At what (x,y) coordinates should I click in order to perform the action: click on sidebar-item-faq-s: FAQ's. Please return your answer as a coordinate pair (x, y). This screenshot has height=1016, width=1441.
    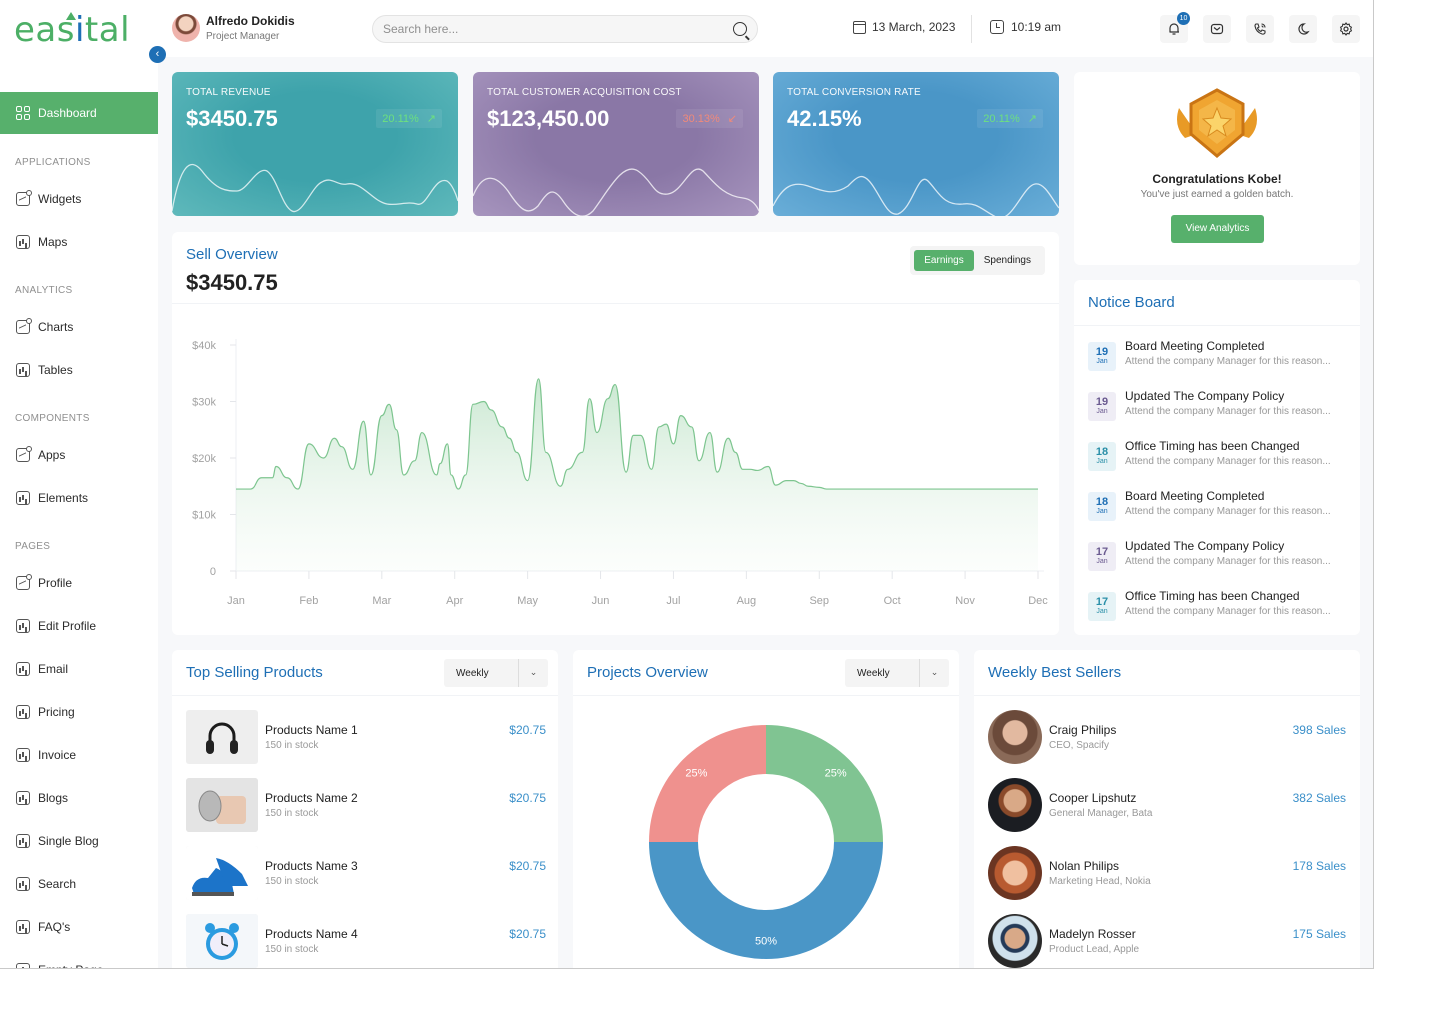
    Looking at the image, I should click on (43, 927).